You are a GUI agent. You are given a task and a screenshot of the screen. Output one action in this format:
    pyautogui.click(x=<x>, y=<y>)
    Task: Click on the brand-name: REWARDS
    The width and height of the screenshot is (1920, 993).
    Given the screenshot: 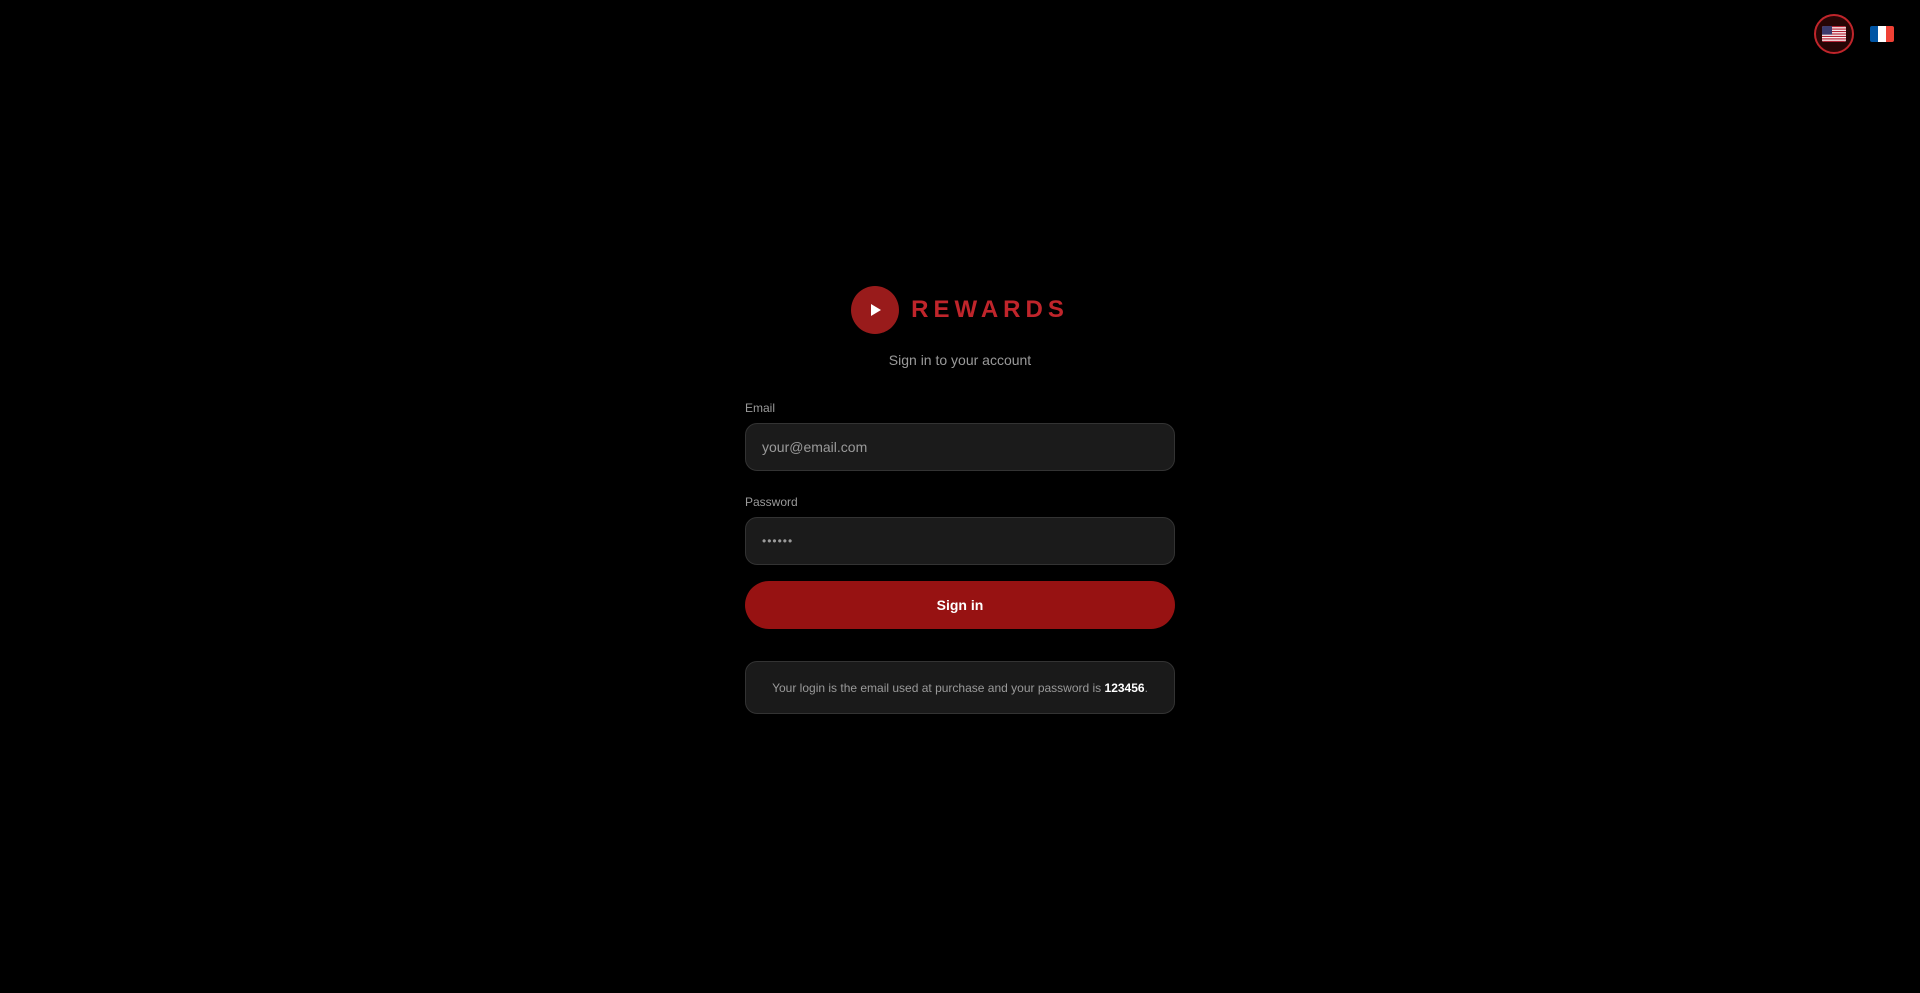 What is the action you would take?
    pyautogui.click(x=990, y=309)
    